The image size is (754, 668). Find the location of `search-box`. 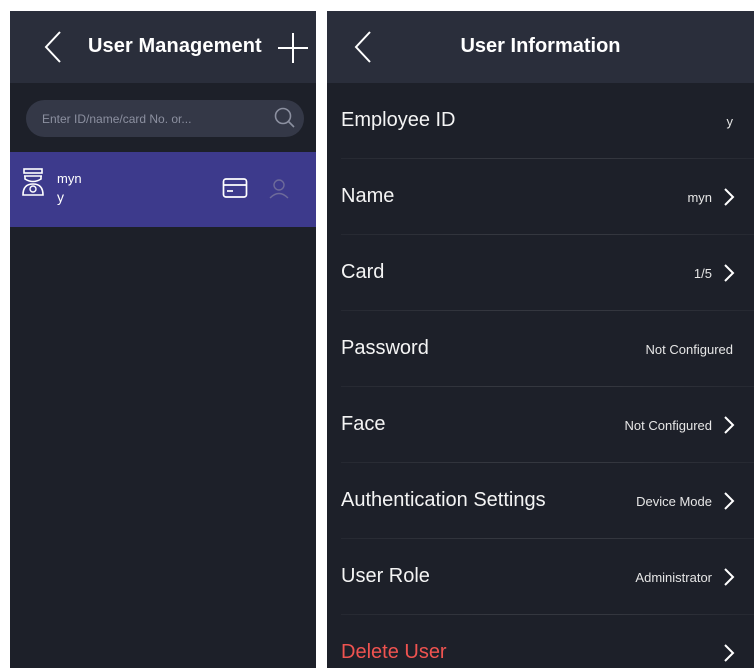

search-box is located at coordinates (165, 118).